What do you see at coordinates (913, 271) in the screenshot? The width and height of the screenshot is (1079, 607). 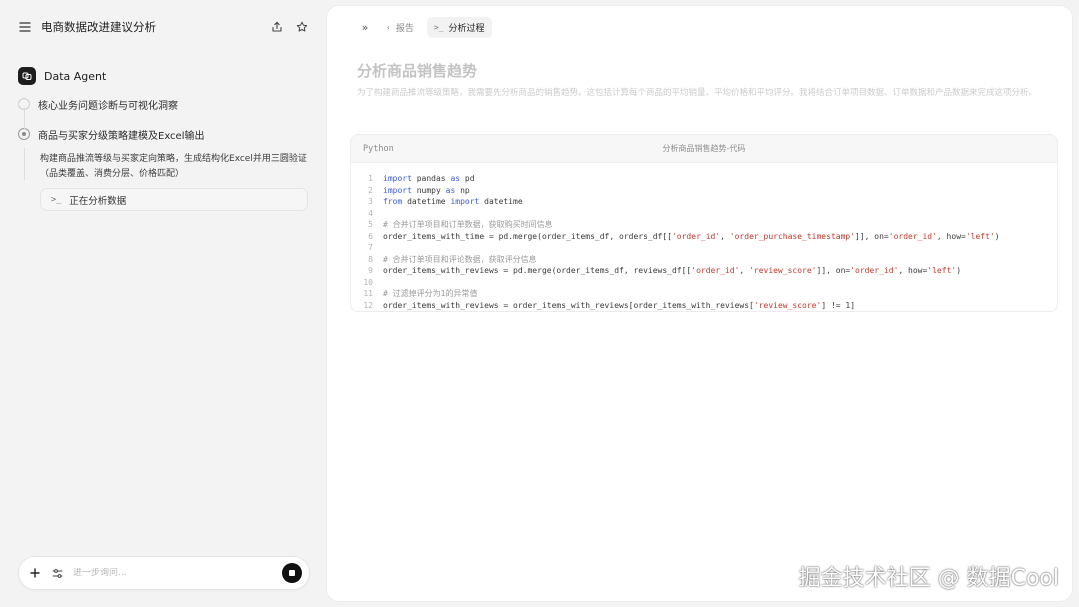 I see `code-token: , how=` at bounding box center [913, 271].